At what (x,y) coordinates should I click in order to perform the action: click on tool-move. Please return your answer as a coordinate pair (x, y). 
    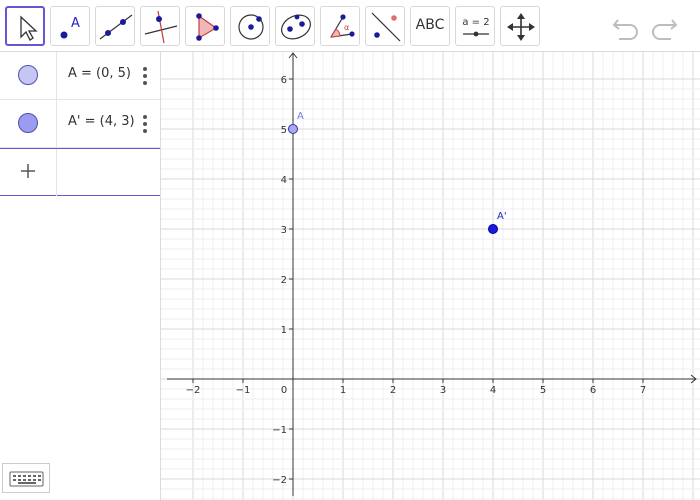
    Looking at the image, I should click on (25, 26).